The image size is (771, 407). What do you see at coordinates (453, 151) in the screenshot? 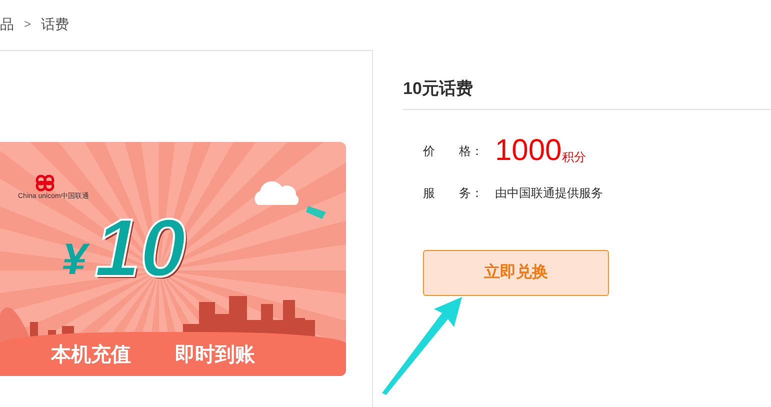
I see `price-label: 价 格：` at bounding box center [453, 151].